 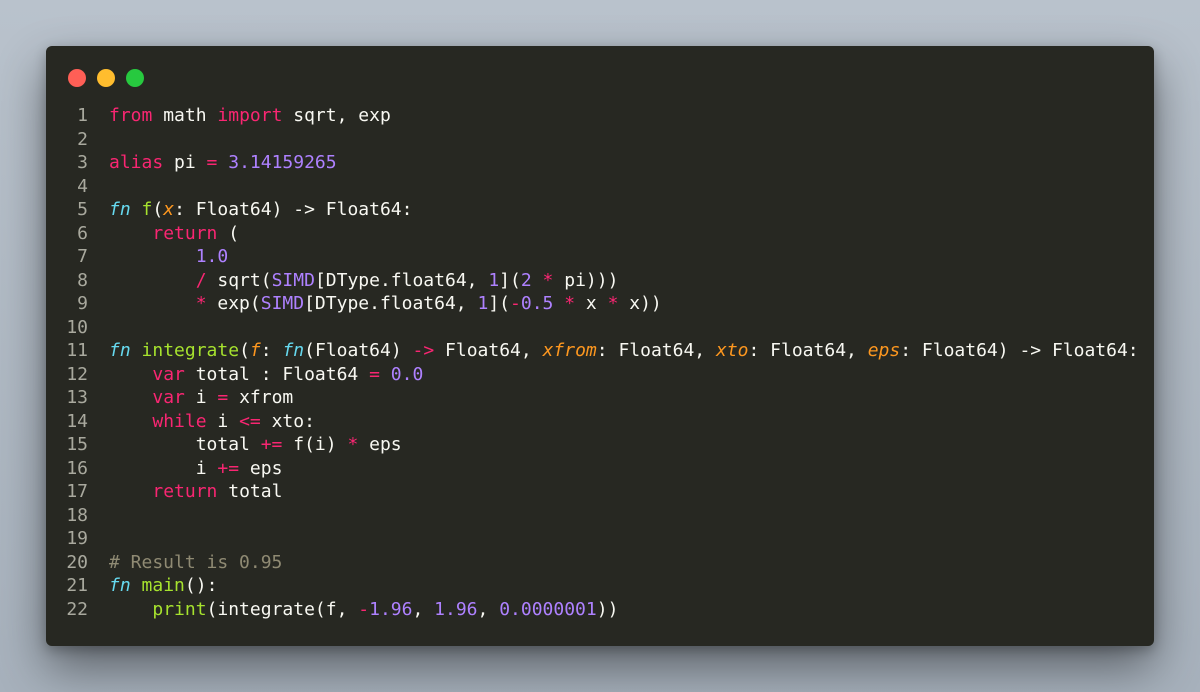 What do you see at coordinates (282, 609) in the screenshot?
I see `code-token-plain: (integrate(f,` at bounding box center [282, 609].